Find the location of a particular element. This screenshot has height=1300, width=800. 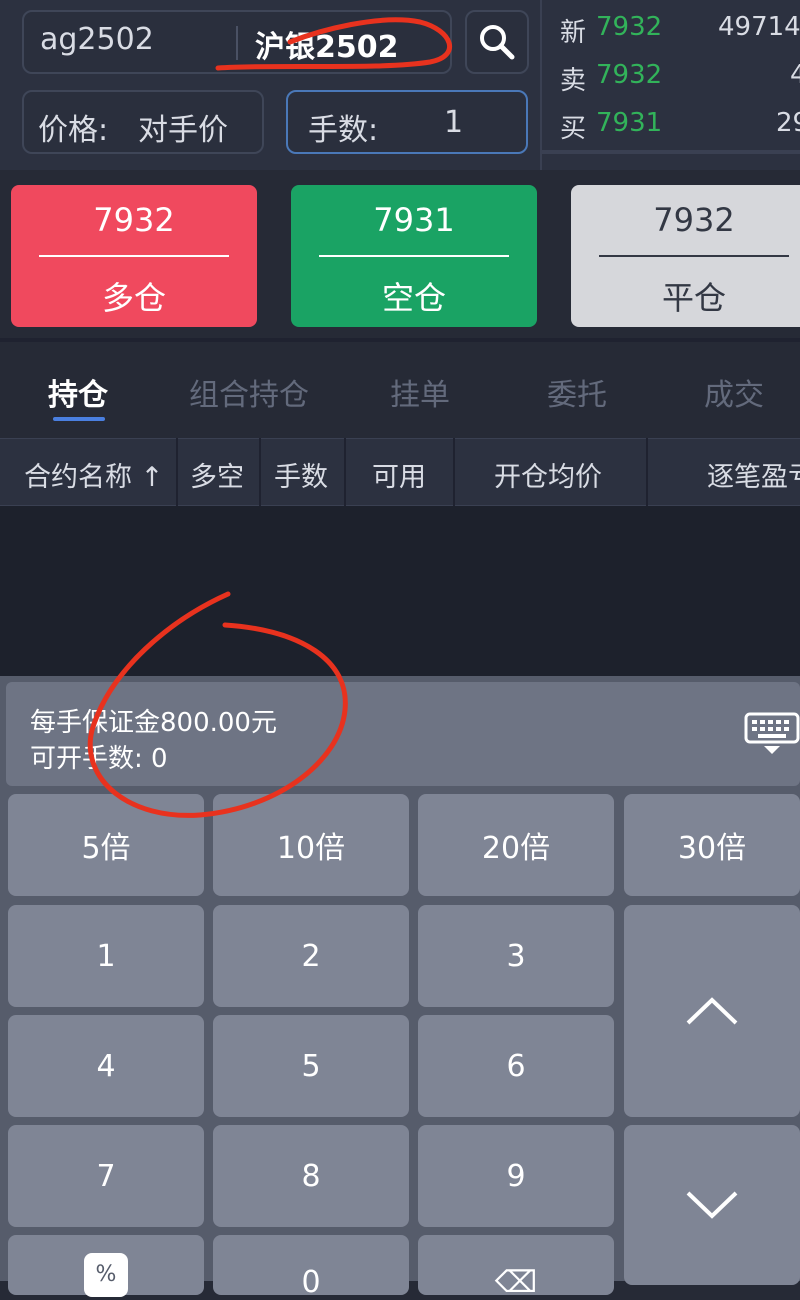

quote-volume-bid: 29 is located at coordinates (788, 123).